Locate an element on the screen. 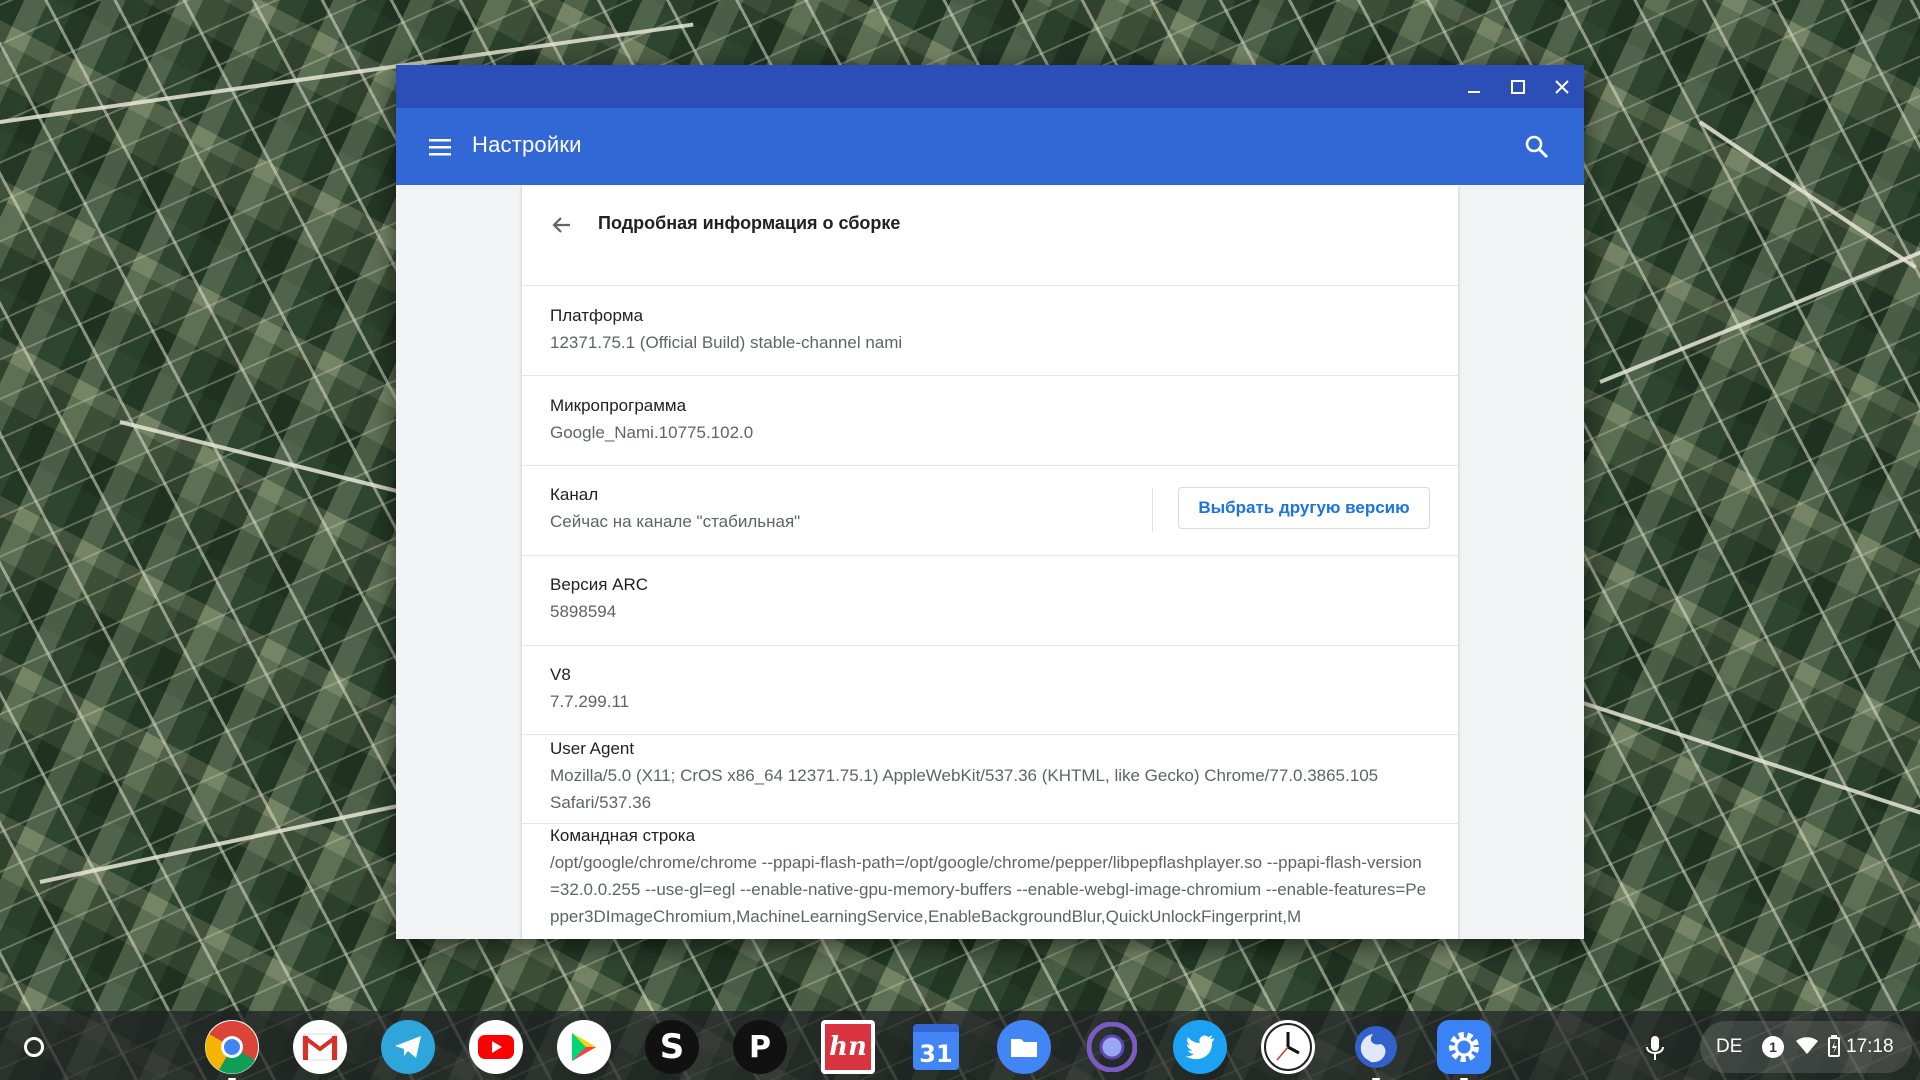 This screenshot has height=1080, width=1920. battery-icon is located at coordinates (1834, 1049).